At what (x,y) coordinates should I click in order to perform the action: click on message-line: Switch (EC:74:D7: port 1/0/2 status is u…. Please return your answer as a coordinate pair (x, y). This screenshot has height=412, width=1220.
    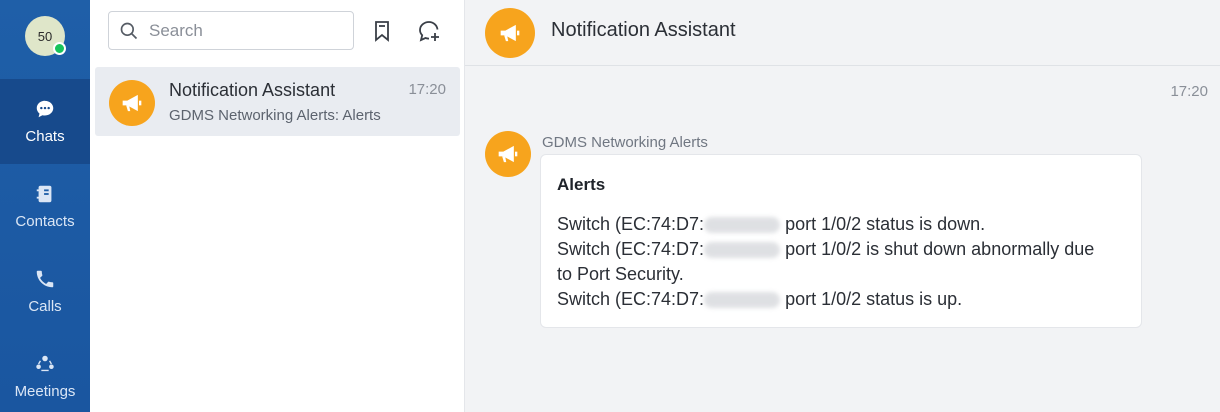
    Looking at the image, I should click on (841, 299).